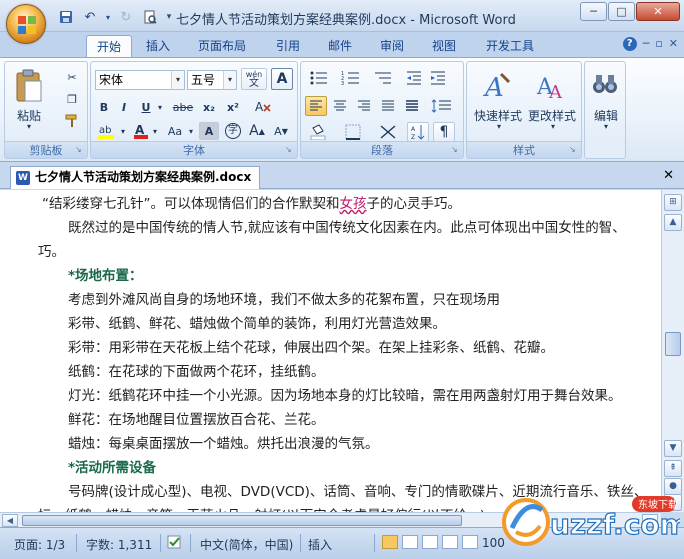  I want to click on align-right-icon, so click(364, 106).